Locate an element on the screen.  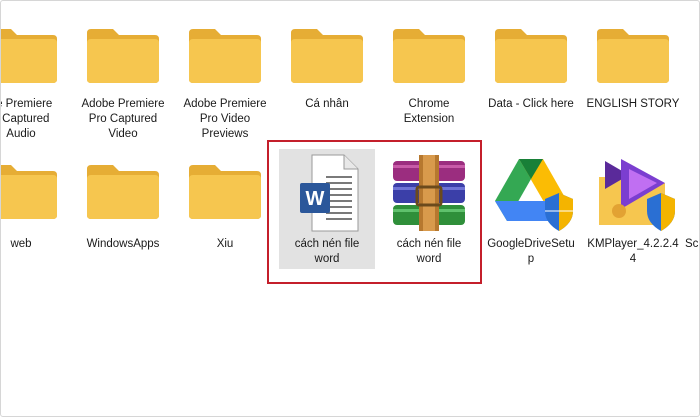
file-label: Adobe Premiere Pro Video Previews is located at coordinates (225, 119).